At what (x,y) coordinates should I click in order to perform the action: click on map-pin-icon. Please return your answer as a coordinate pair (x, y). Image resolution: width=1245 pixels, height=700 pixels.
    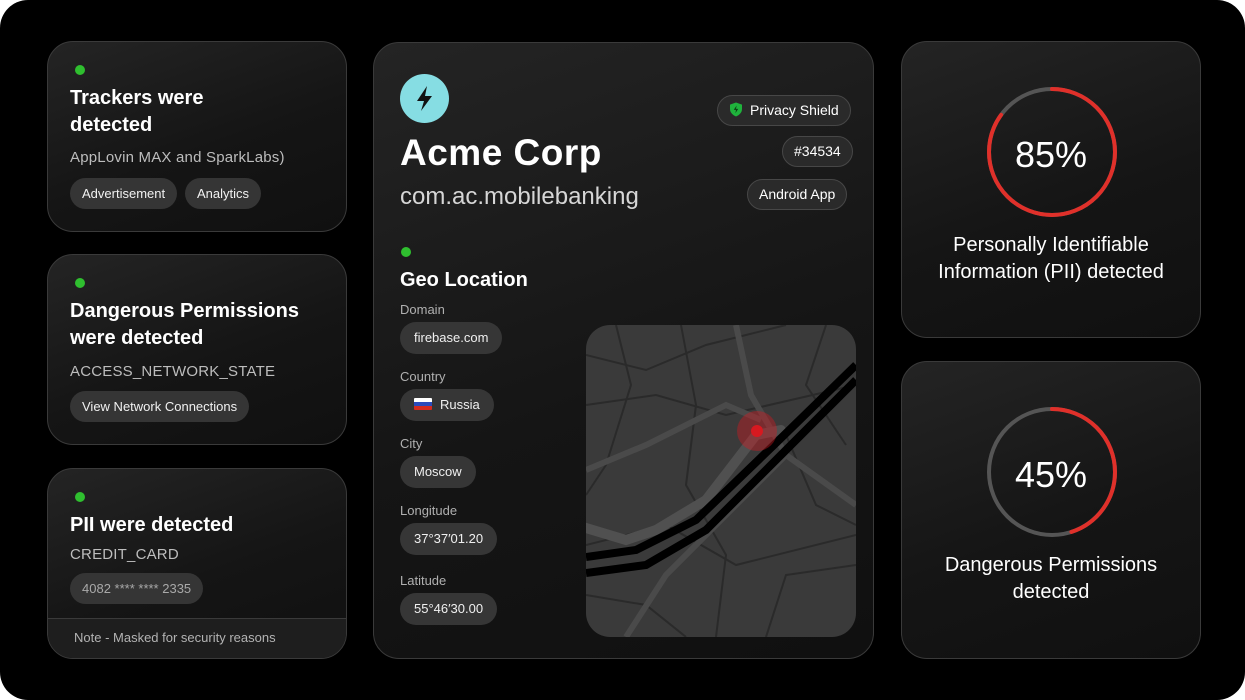
    Looking at the image, I should click on (757, 431).